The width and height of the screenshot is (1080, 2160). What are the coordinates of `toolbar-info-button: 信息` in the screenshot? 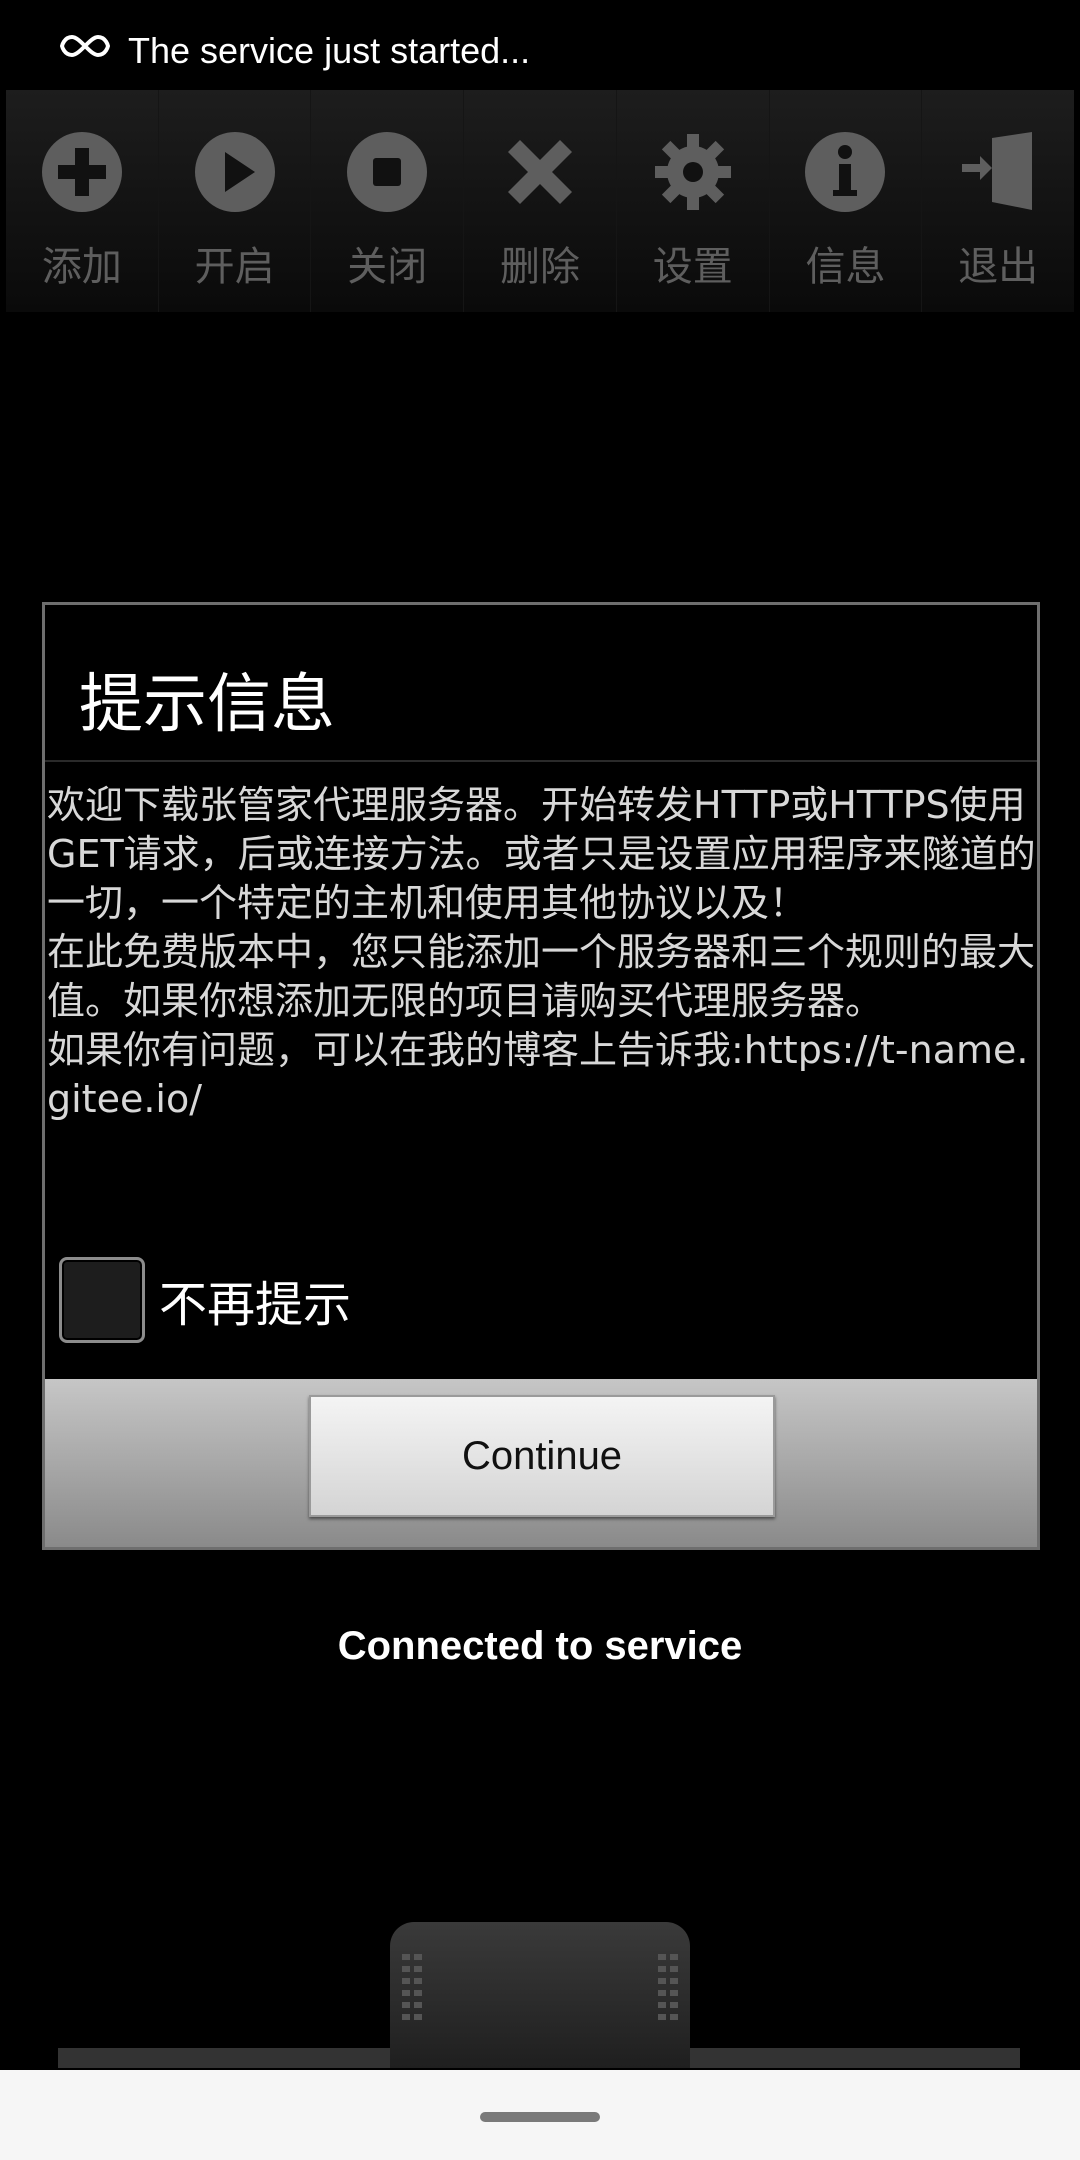 It's located at (846, 201).